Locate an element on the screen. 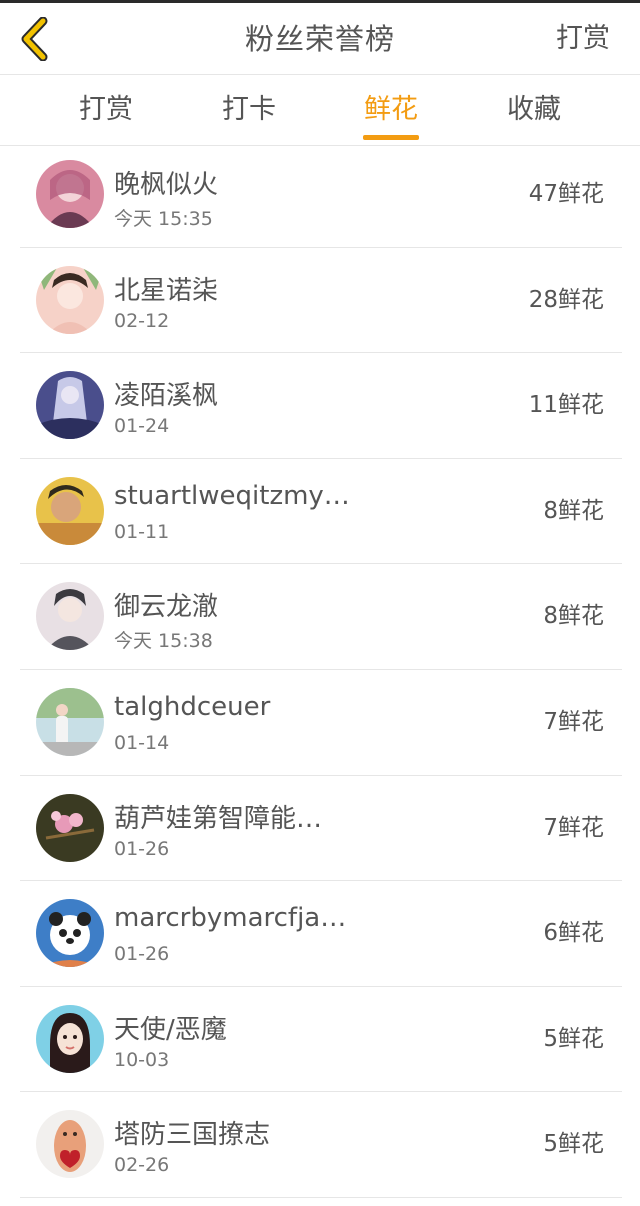 The width and height of the screenshot is (640, 1206). user-name: 天使/恶魔 is located at coordinates (170, 1029).